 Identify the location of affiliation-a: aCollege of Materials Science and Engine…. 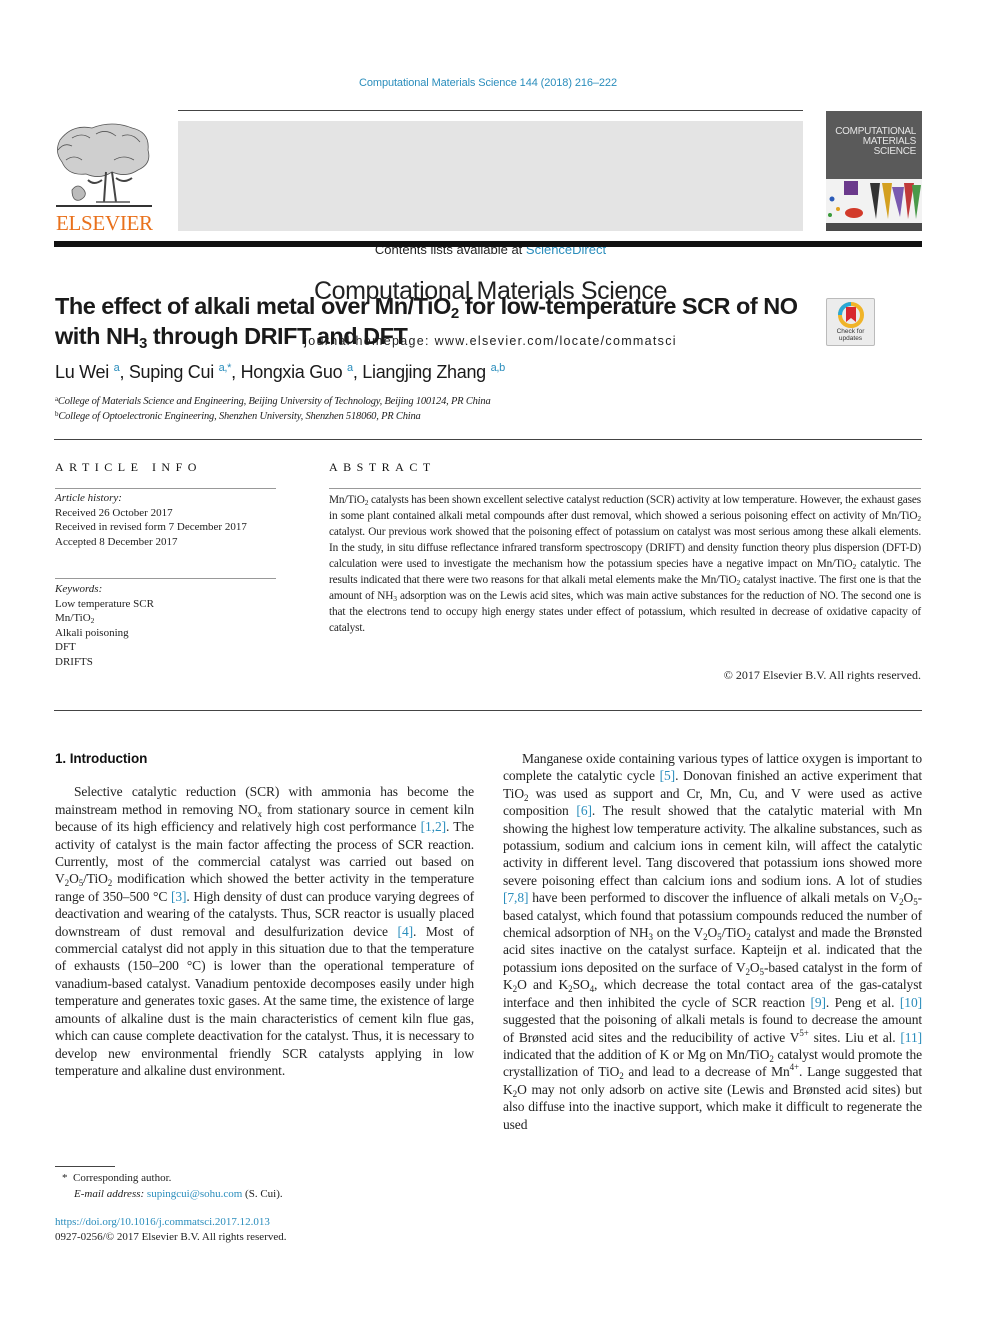
(273, 401).